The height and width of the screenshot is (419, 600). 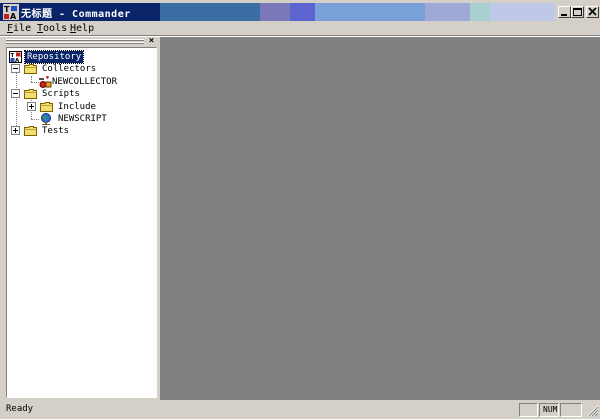 I want to click on minimize-button, so click(x=564, y=12).